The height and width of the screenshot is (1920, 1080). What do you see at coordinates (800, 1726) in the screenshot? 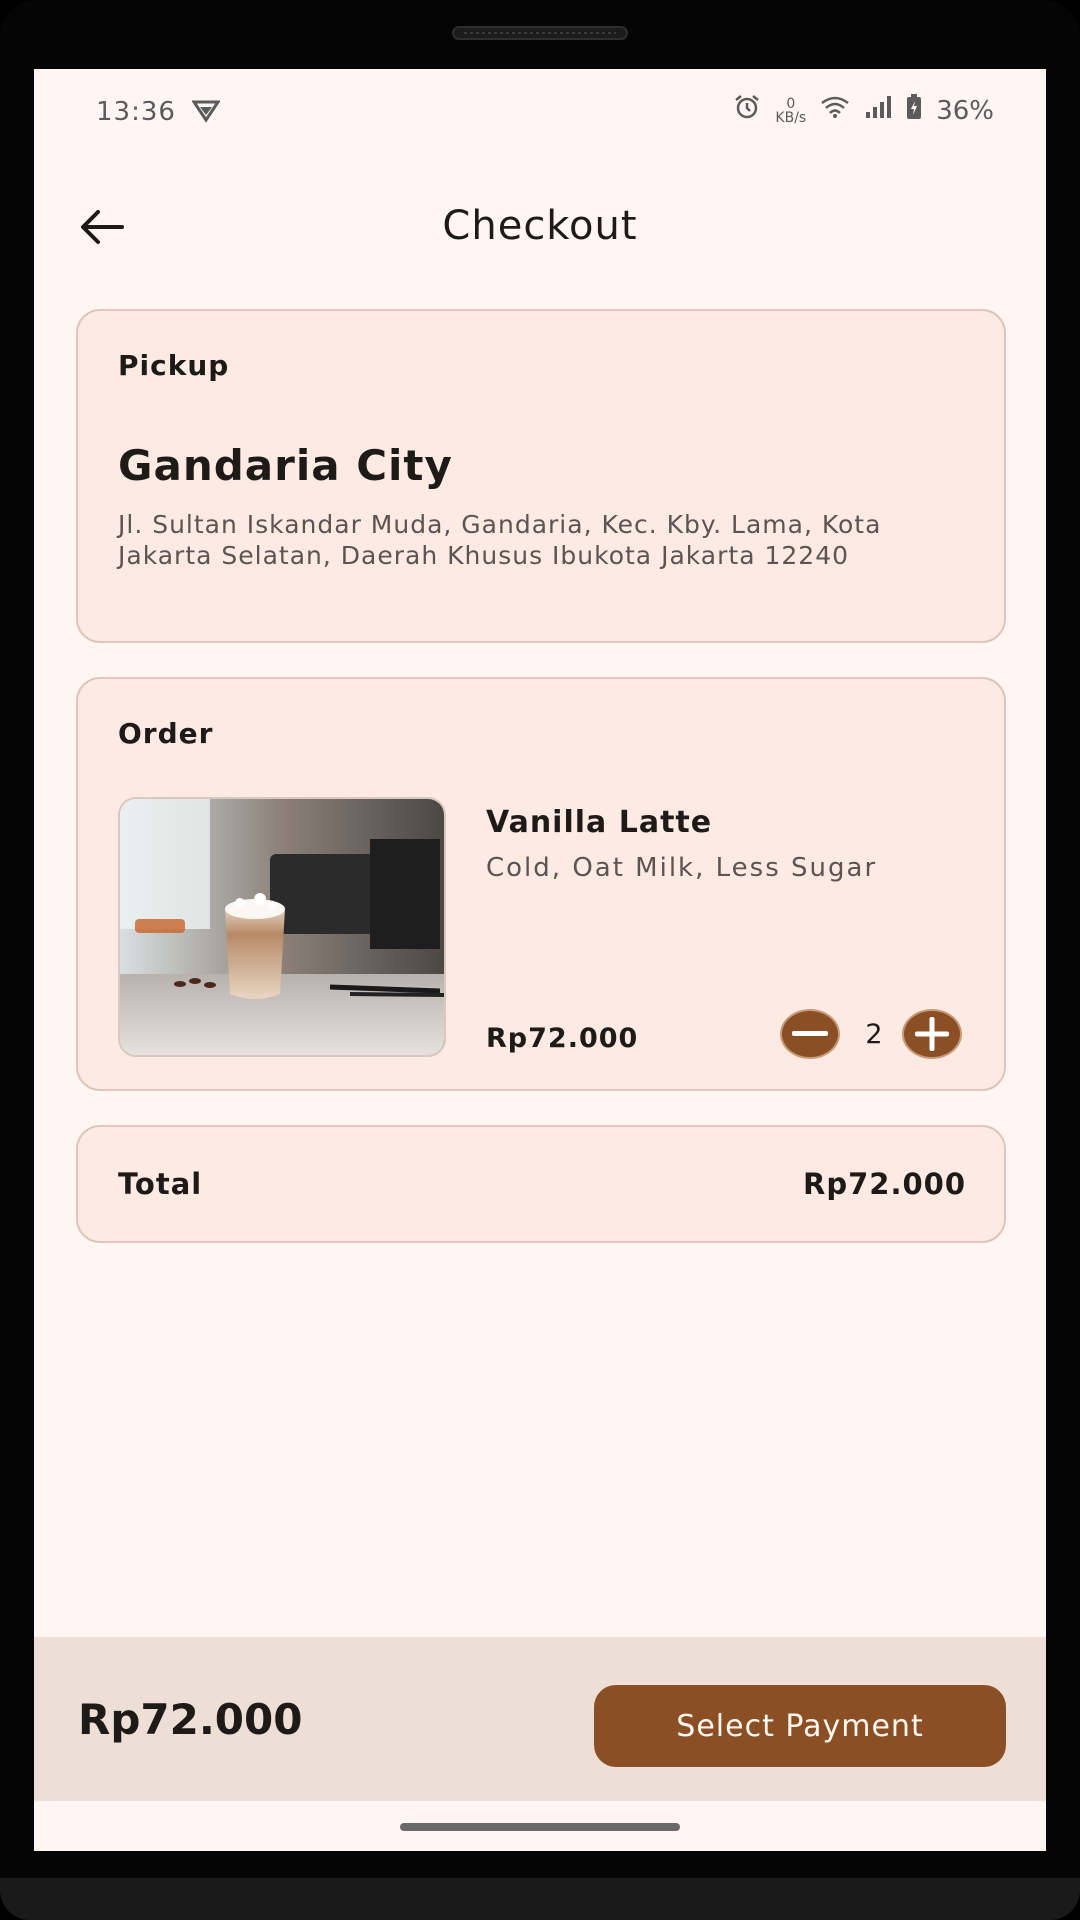
I see `select-payment-button: Select Payment` at bounding box center [800, 1726].